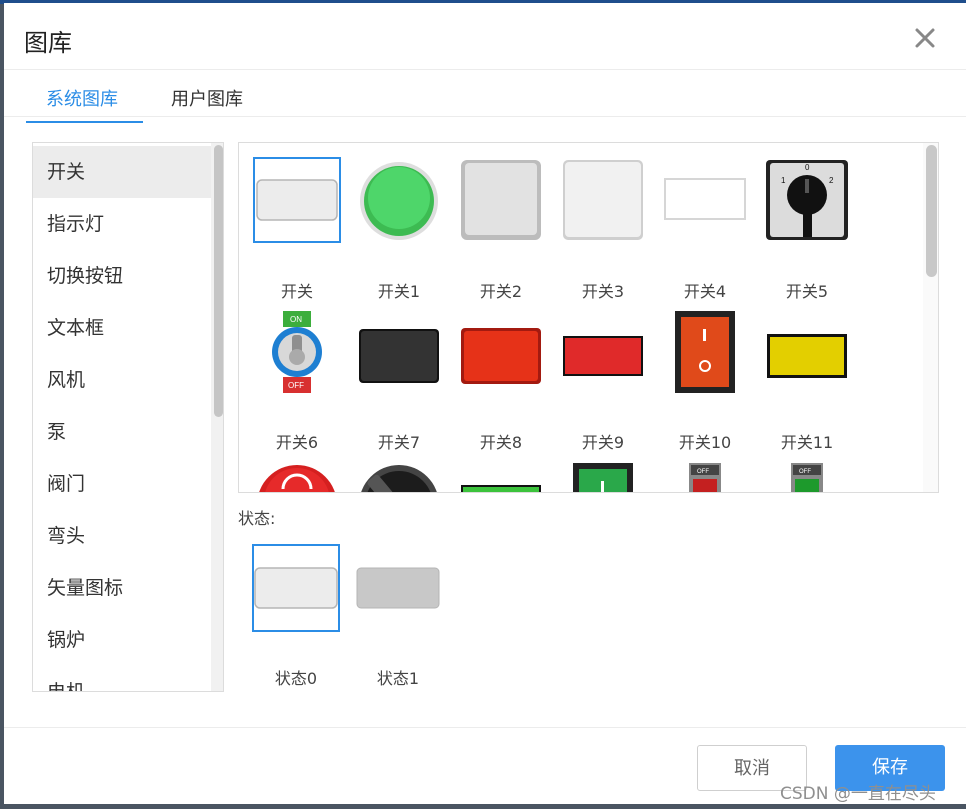 This screenshot has width=966, height=809. Describe the element at coordinates (84, 122) in the screenshot. I see `active-tab-indicator` at that location.